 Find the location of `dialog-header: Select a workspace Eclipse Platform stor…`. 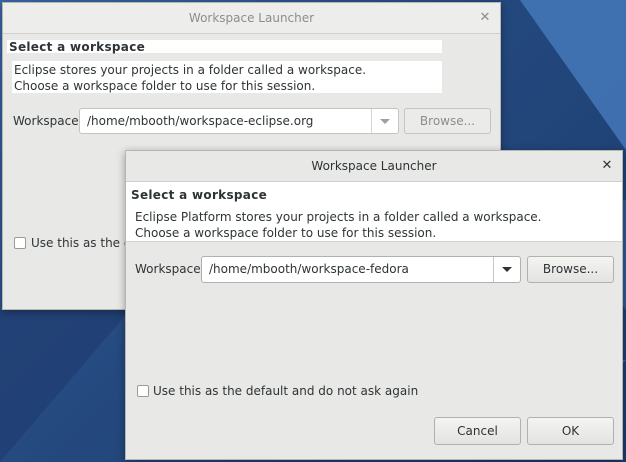

dialog-header: Select a workspace Eclipse Platform stor… is located at coordinates (374, 211).